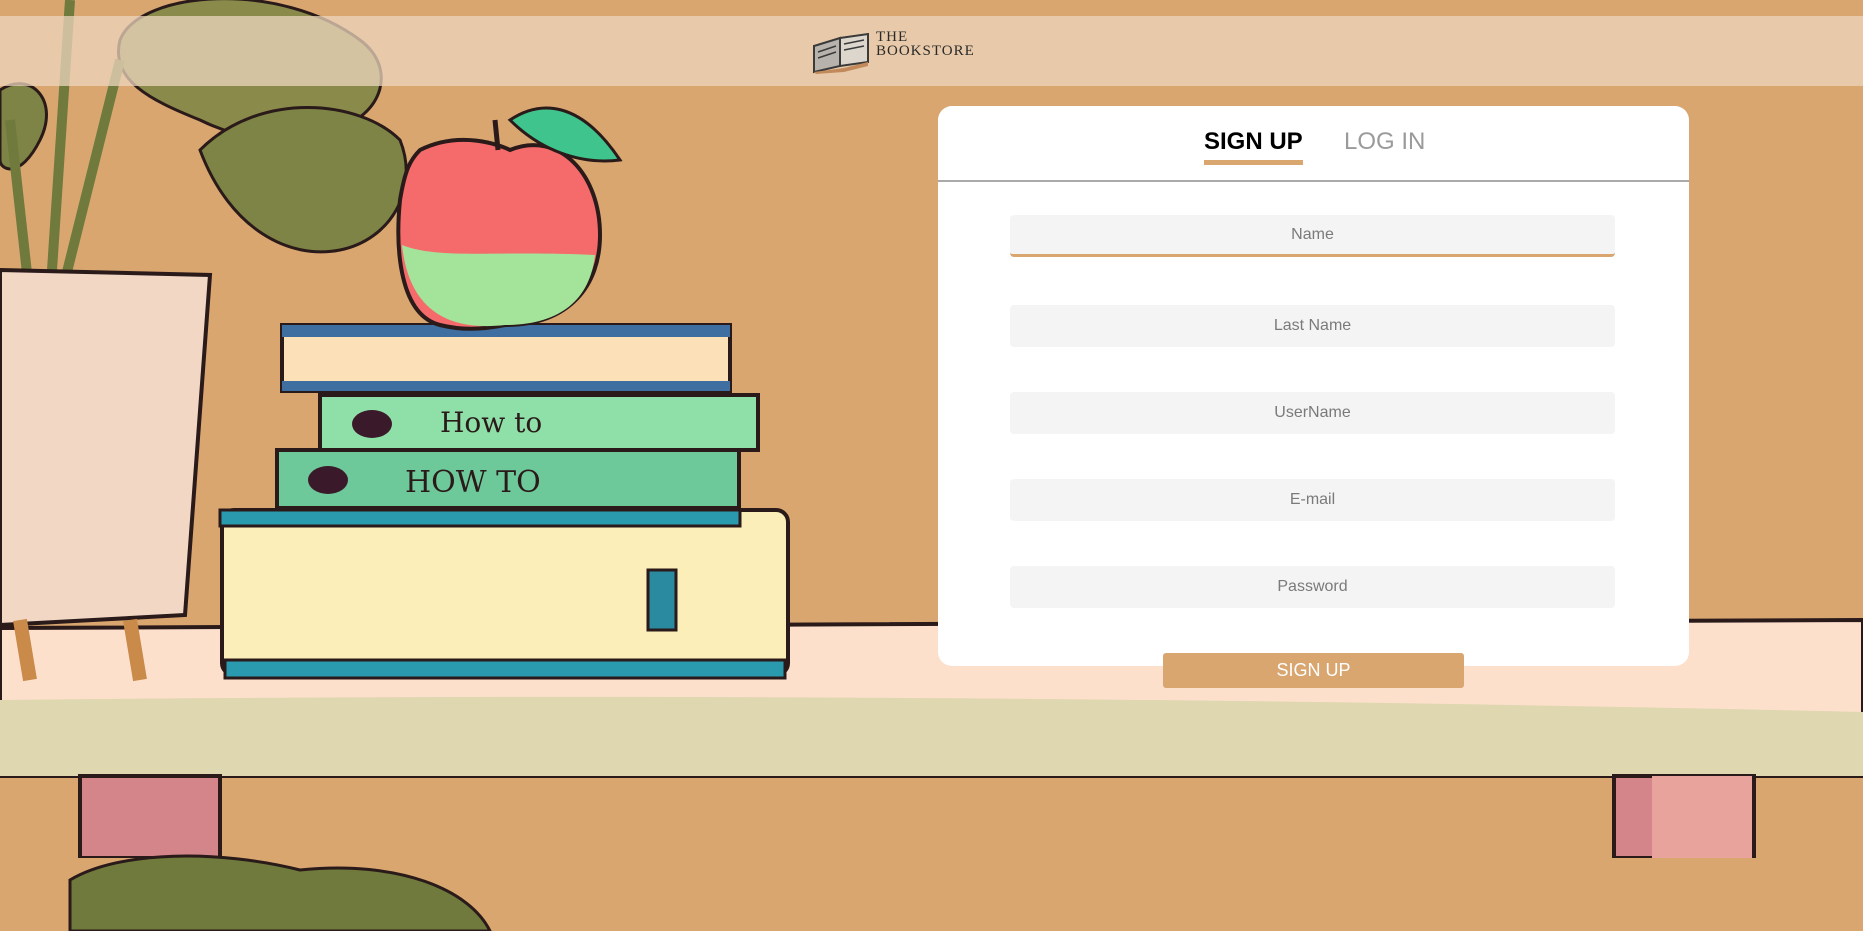  Describe the element at coordinates (1313, 670) in the screenshot. I see `sign-up-button: SIGN UP` at that location.